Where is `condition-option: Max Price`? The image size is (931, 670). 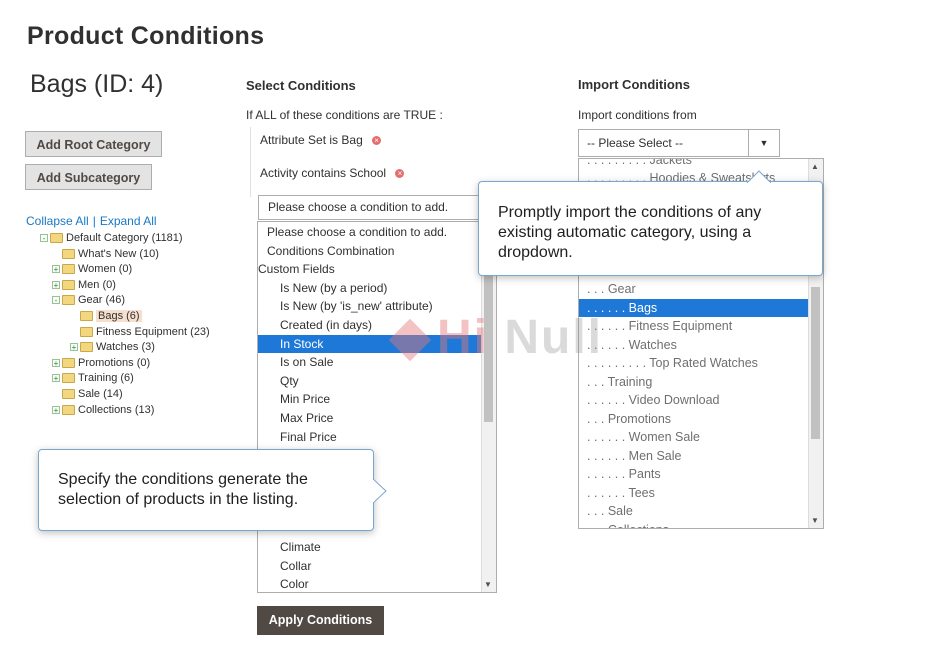
condition-option: Max Price is located at coordinates (370, 418).